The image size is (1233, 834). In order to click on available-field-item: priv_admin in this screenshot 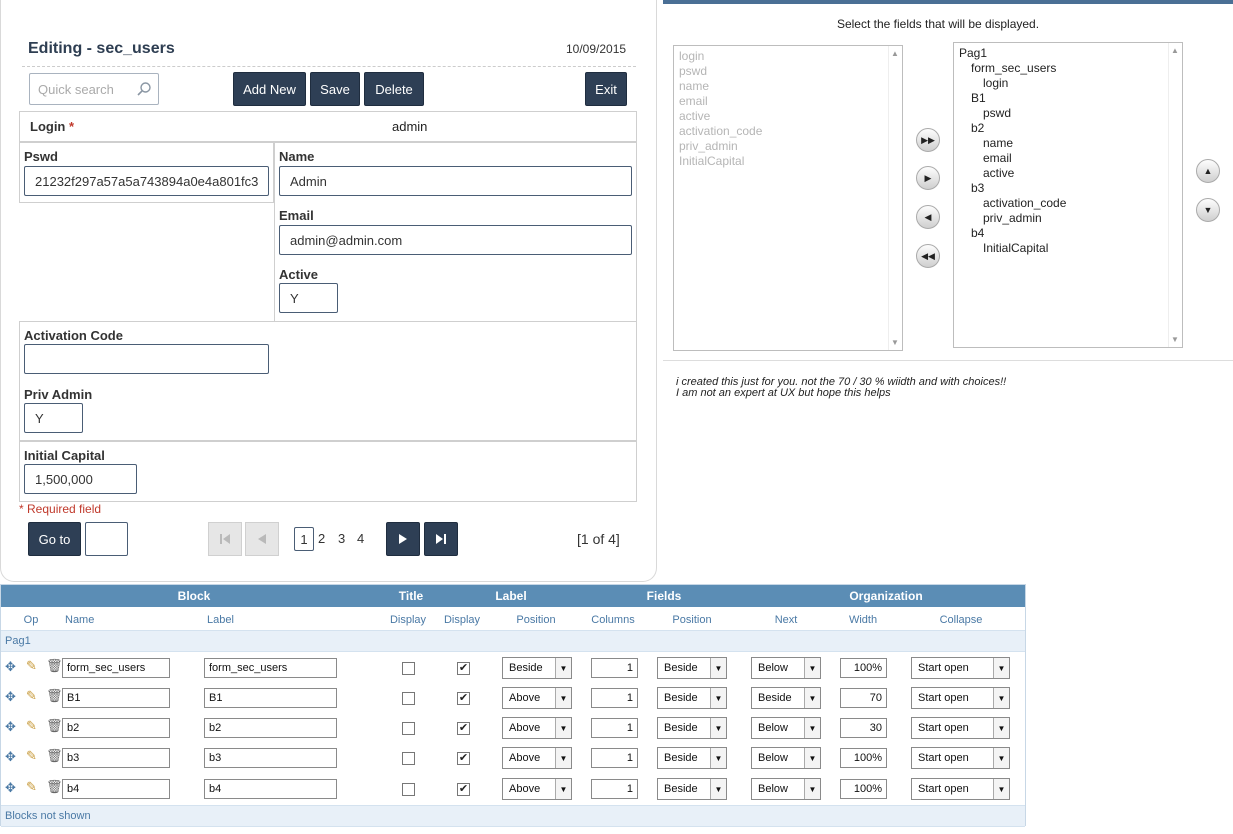, I will do `click(788, 146)`.